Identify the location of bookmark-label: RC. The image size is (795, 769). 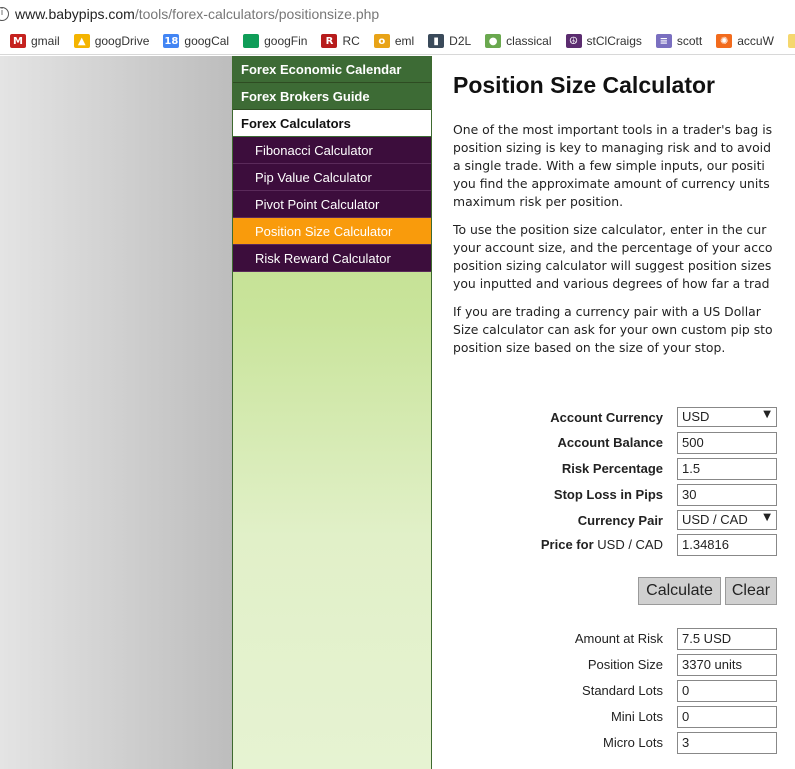
(351, 41).